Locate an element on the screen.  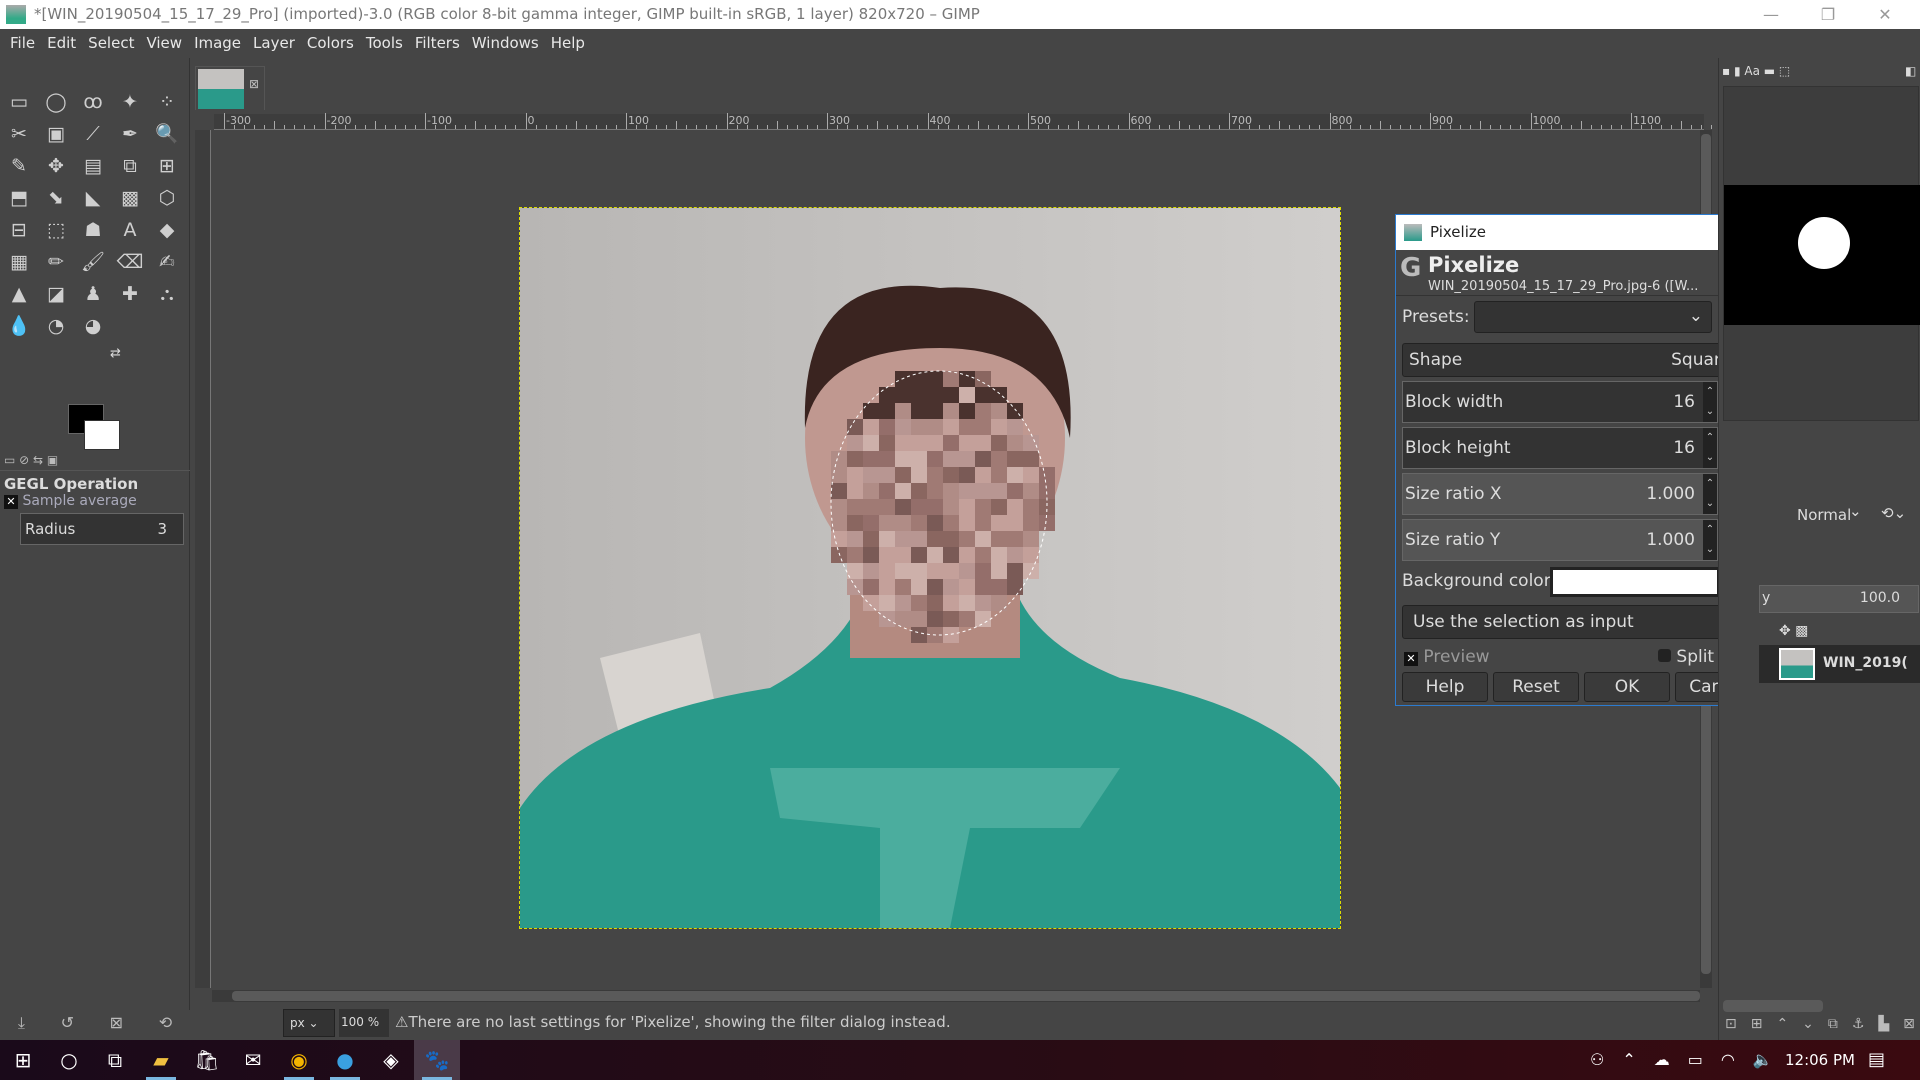
image-tab: ⊠ is located at coordinates (230, 88).